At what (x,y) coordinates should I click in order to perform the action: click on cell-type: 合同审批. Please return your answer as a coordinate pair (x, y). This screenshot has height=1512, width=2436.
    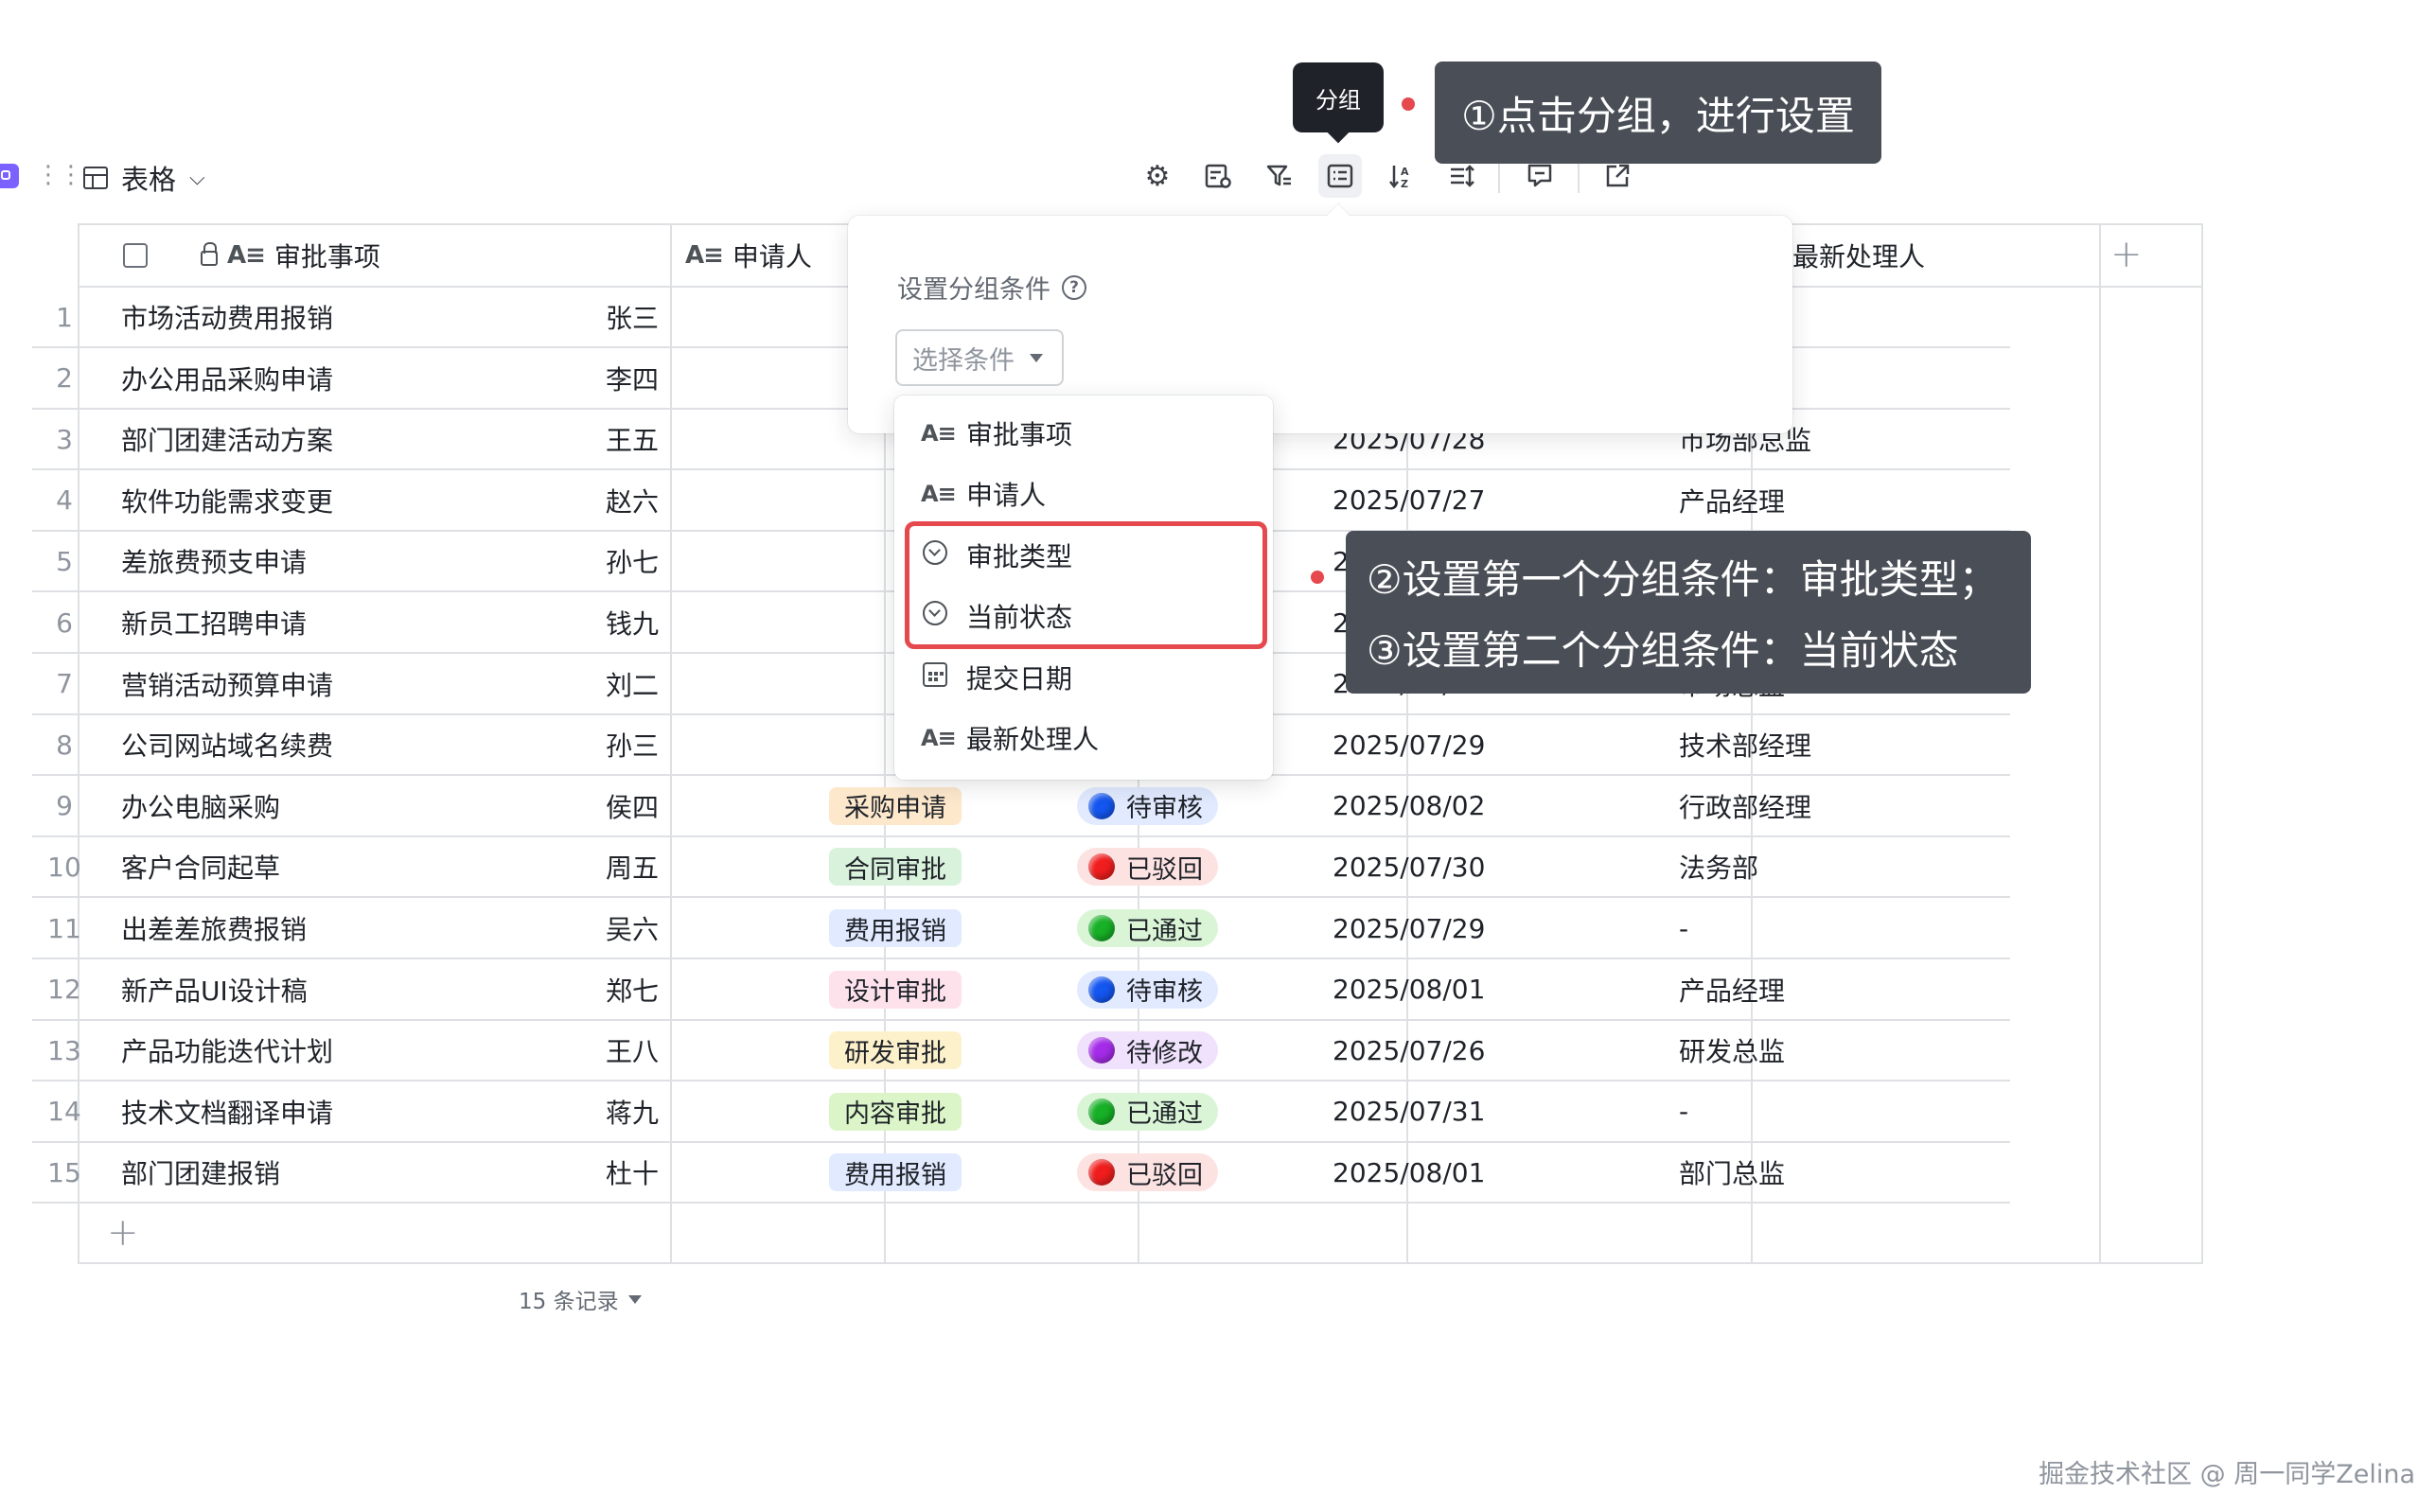
    Looking at the image, I should click on (896, 866).